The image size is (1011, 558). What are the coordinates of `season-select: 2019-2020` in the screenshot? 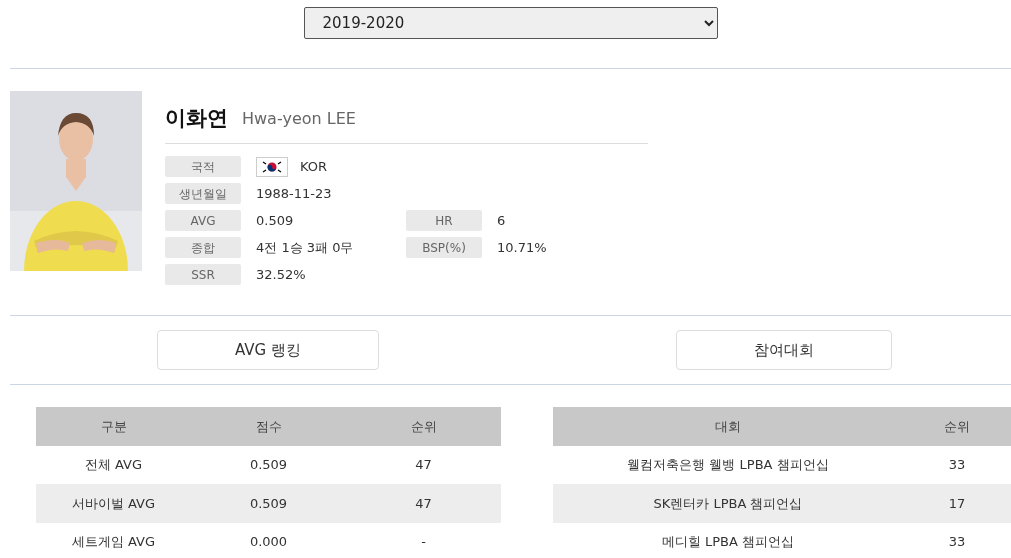 It's located at (510, 23).